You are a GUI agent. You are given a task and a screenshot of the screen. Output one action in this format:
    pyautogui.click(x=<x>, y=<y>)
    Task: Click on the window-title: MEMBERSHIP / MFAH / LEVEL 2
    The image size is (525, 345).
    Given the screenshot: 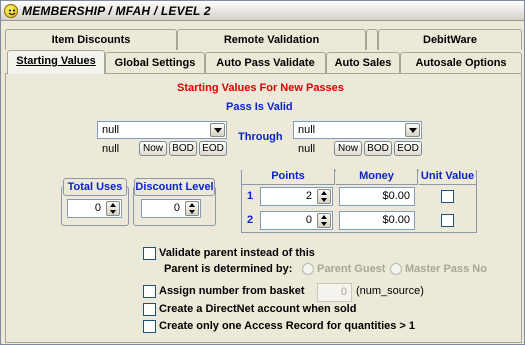 What is the action you would take?
    pyautogui.click(x=116, y=11)
    